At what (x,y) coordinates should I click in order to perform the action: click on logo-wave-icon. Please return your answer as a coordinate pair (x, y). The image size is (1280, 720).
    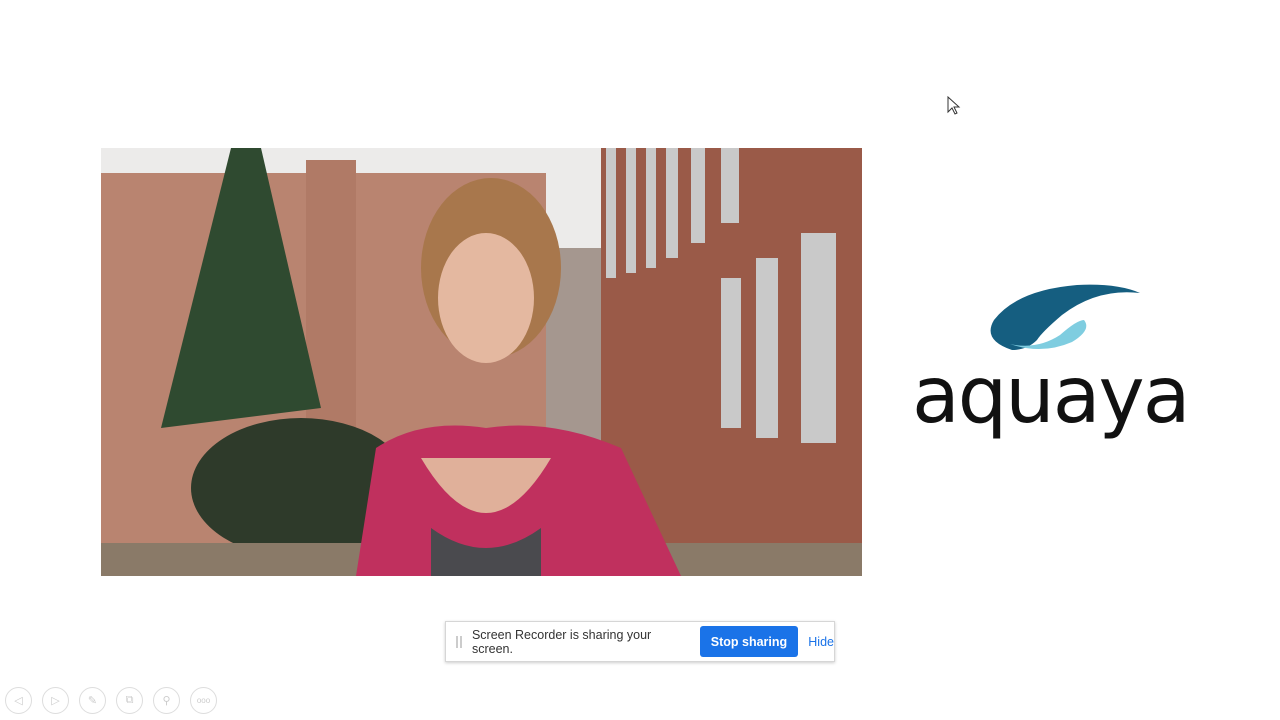
    Looking at the image, I should click on (1065, 317).